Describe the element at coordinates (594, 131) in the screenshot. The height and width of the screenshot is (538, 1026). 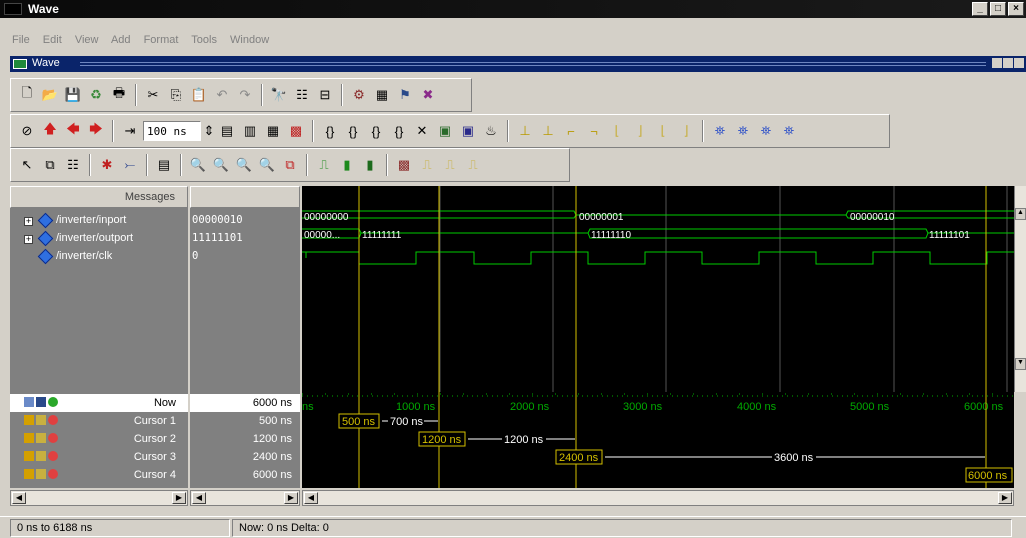
I see `next-edge-icon: ¬` at that location.